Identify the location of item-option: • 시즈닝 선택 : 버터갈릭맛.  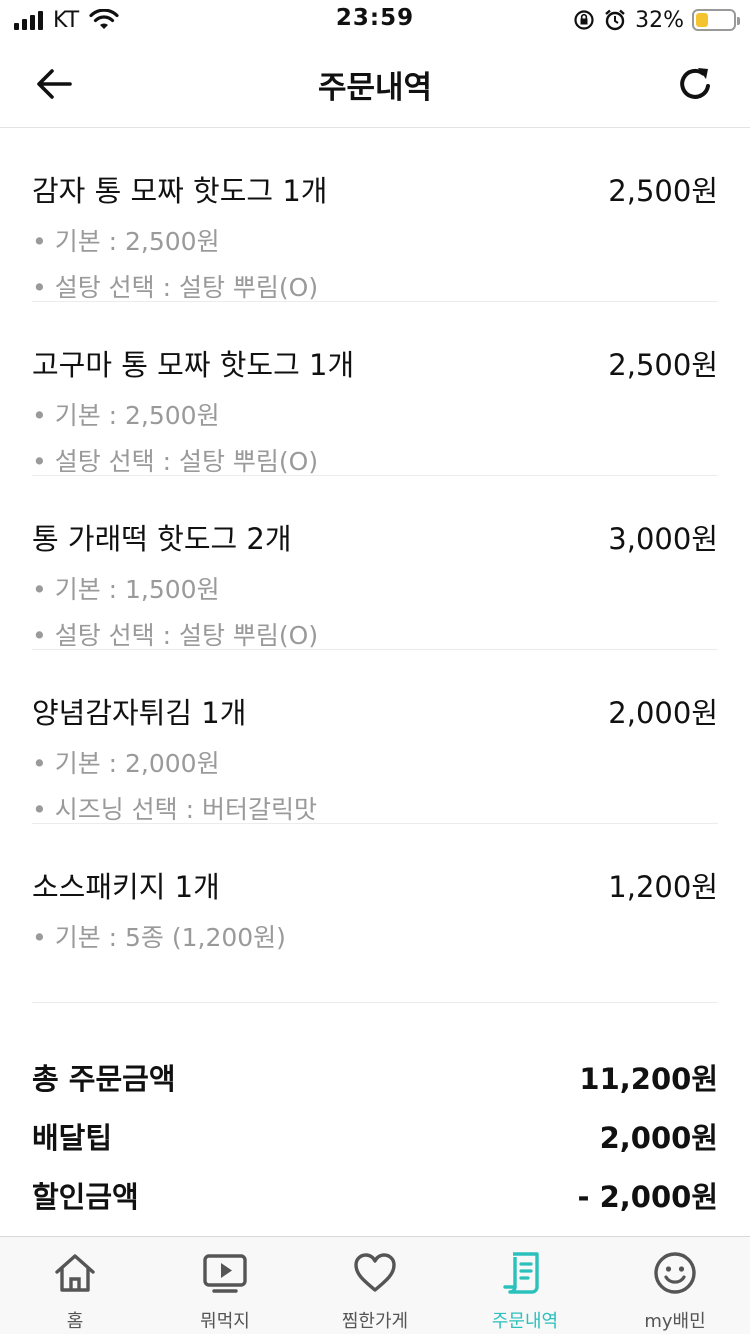
(174, 809).